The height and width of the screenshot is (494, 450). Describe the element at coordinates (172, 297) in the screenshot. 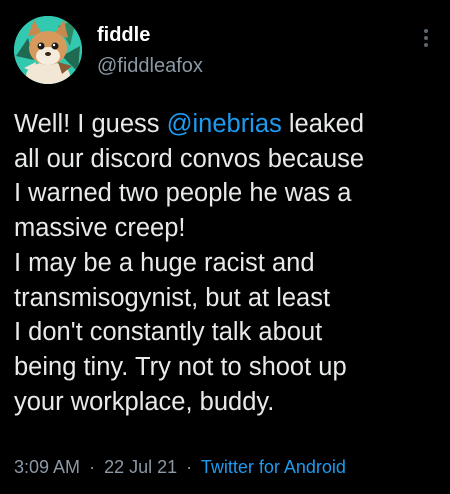

I see `tweet-text-line: transmisogynist, but at least` at that location.